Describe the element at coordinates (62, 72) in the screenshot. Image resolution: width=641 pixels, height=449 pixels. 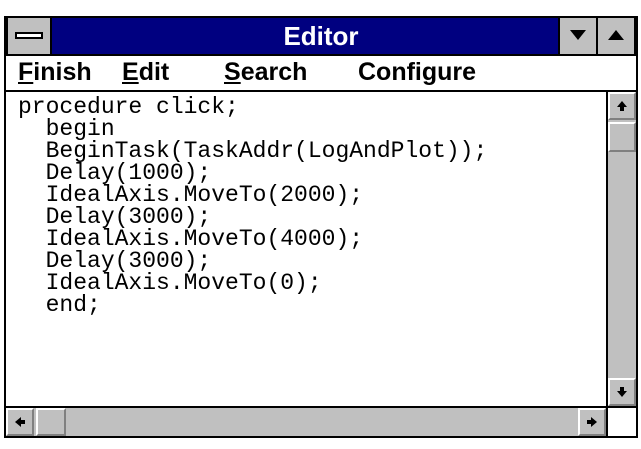
I see `menu-finish-label: inish` at that location.